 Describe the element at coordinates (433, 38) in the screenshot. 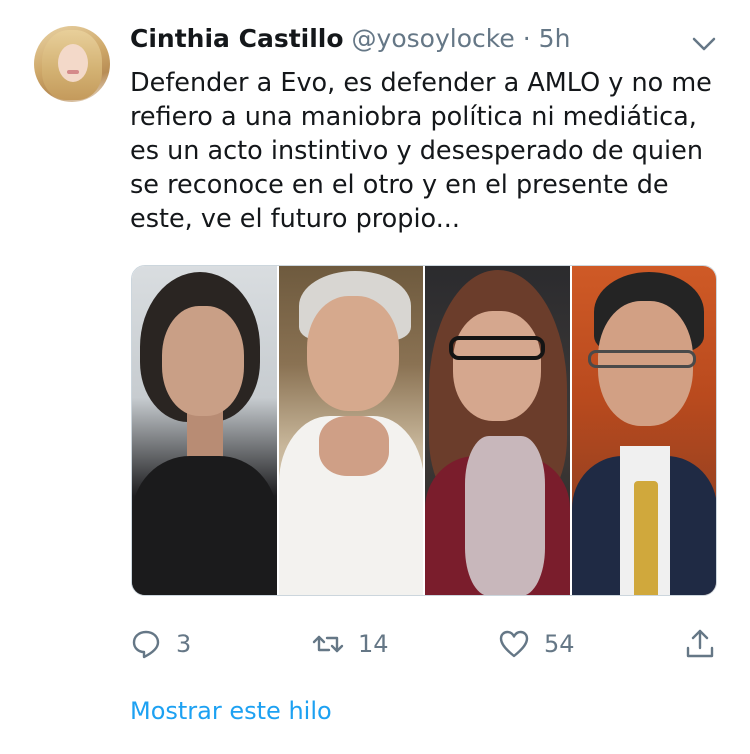

I see `author-handle: @yosoylocke` at that location.